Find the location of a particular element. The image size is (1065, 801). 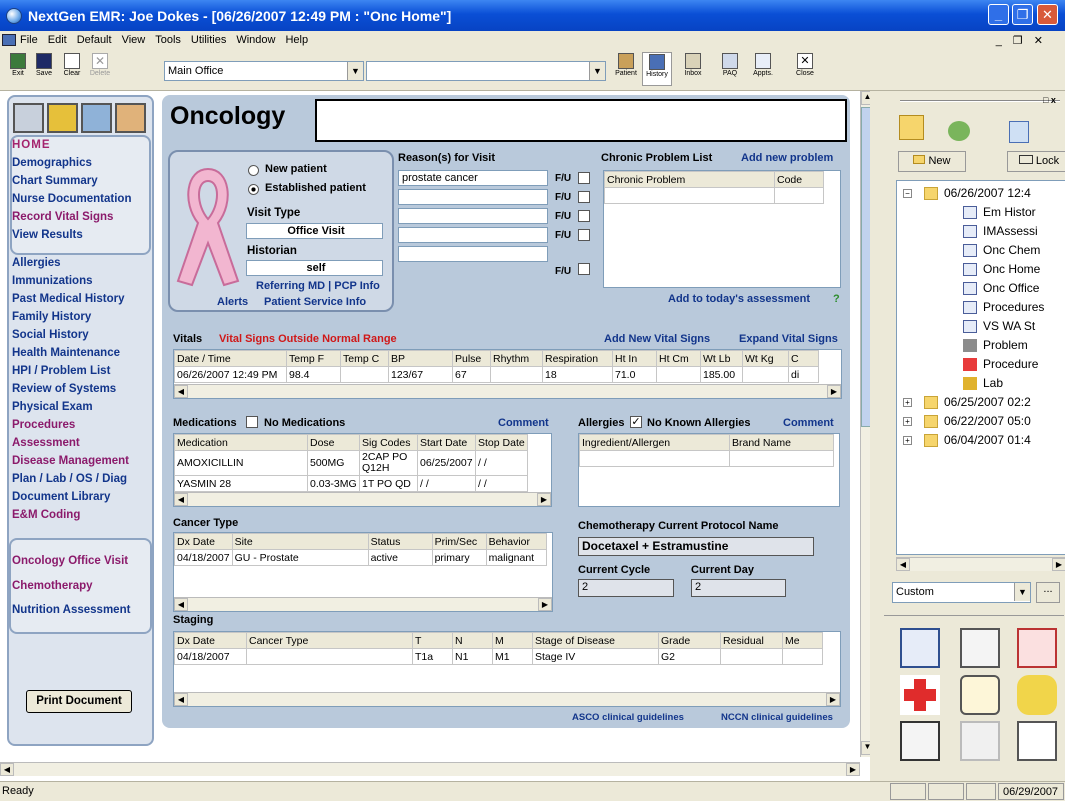

calendar-tab-icon is located at coordinates (1019, 132).